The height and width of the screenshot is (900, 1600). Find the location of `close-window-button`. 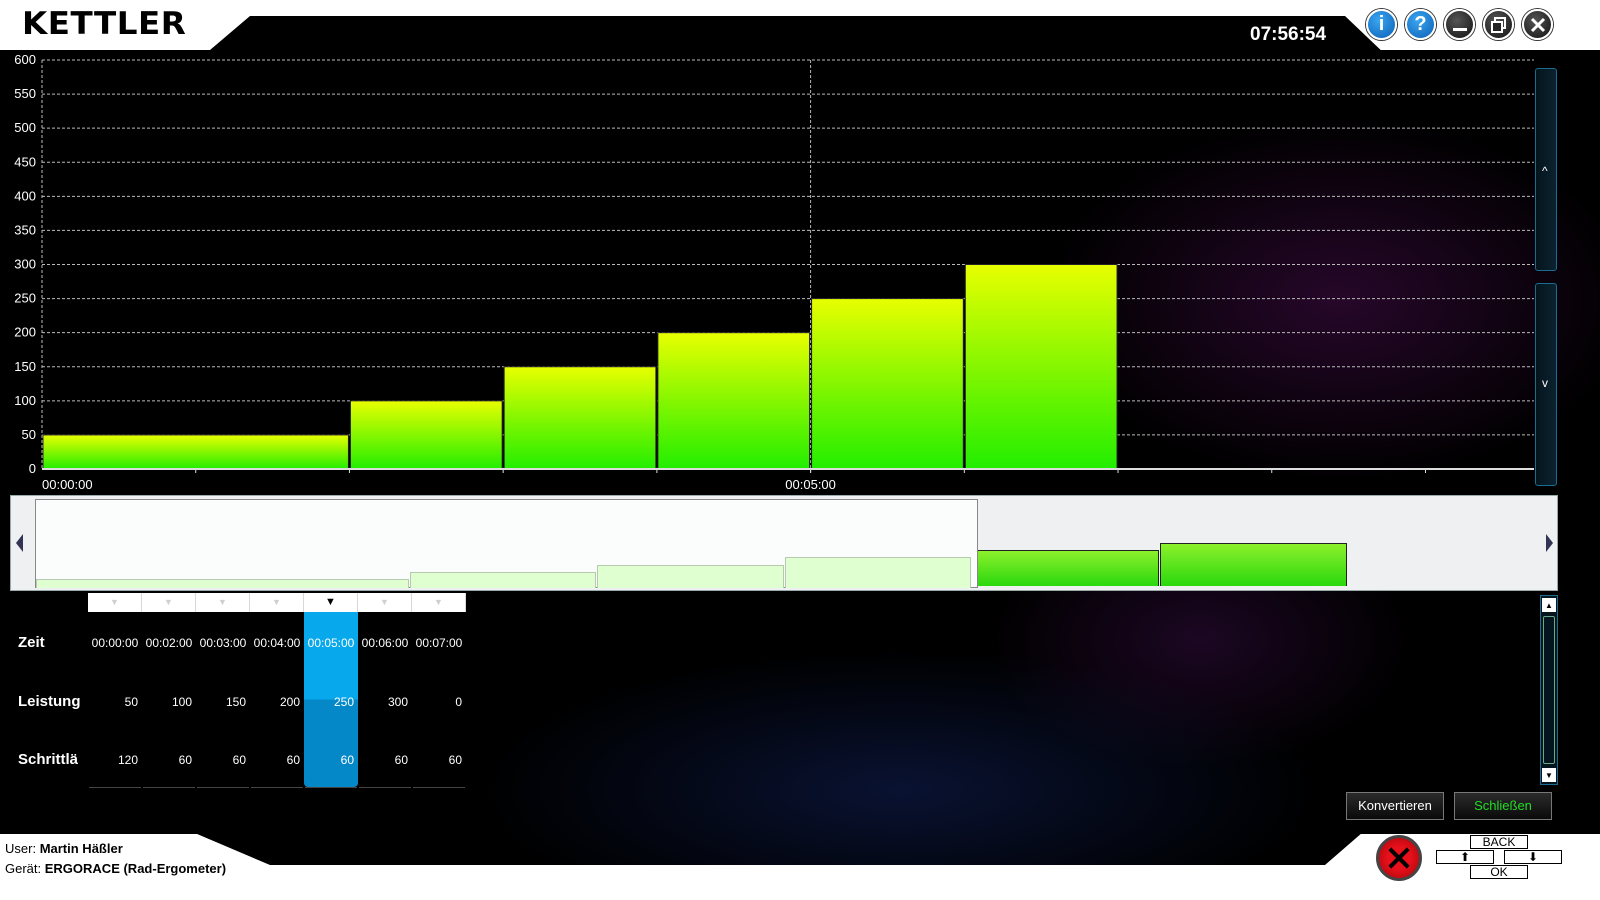

close-window-button is located at coordinates (1537, 24).